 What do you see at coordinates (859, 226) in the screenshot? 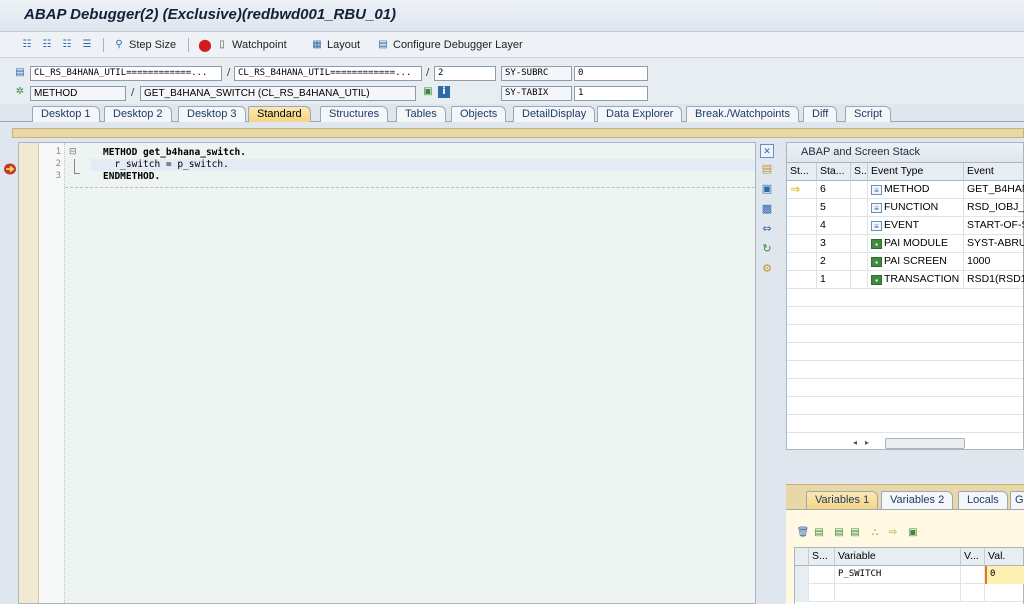
I see `status-cell` at bounding box center [859, 226].